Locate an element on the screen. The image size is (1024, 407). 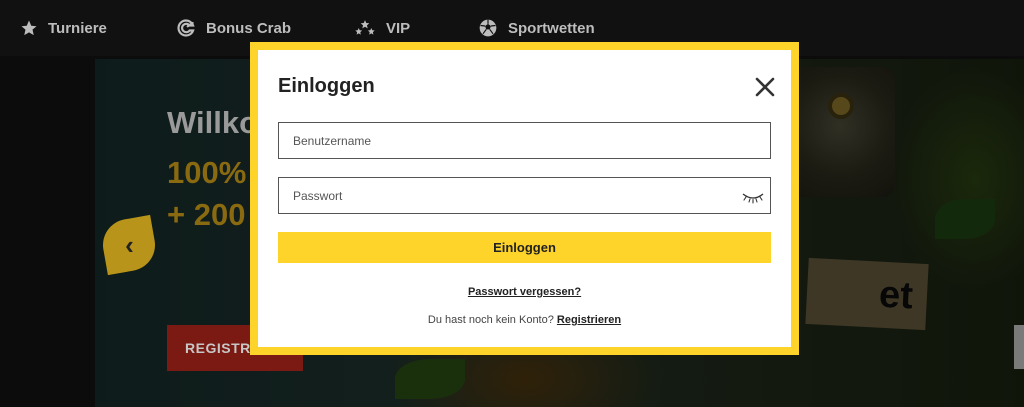
register-link: Registrieren is located at coordinates (589, 320).